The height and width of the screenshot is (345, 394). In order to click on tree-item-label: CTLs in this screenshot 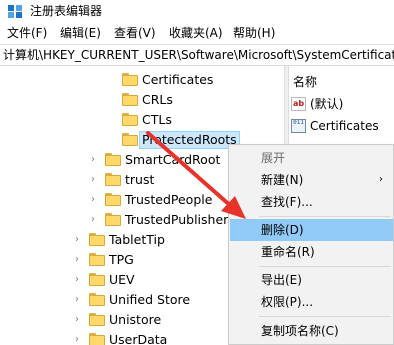, I will do `click(157, 119)`.